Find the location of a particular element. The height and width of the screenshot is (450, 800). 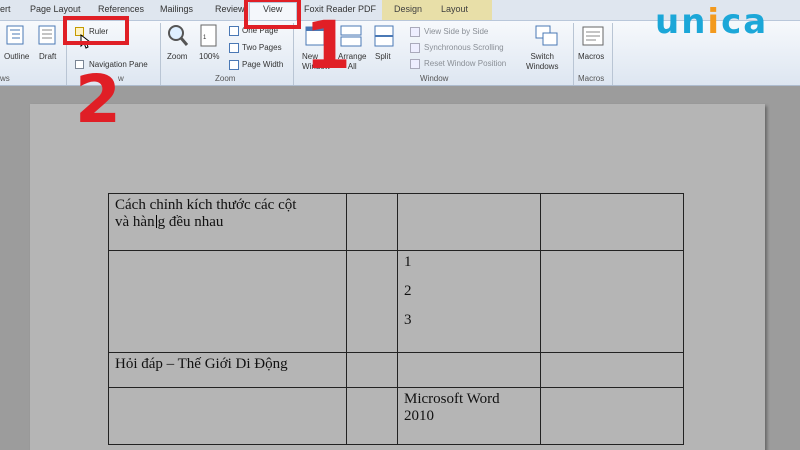

two-pages-label: Two Pages is located at coordinates (262, 47).